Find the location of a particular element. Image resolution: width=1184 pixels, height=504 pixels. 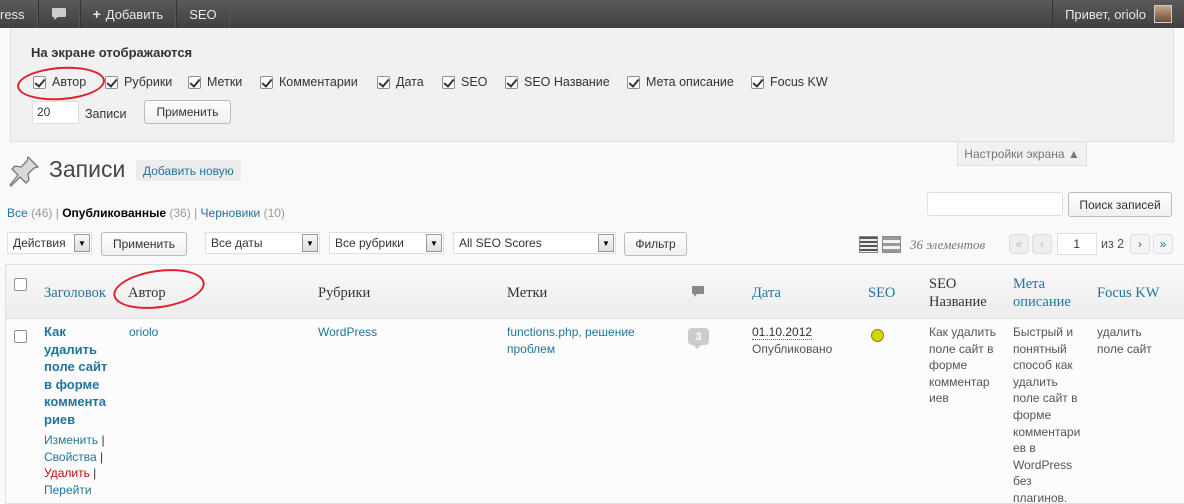

avatar is located at coordinates (1163, 14).